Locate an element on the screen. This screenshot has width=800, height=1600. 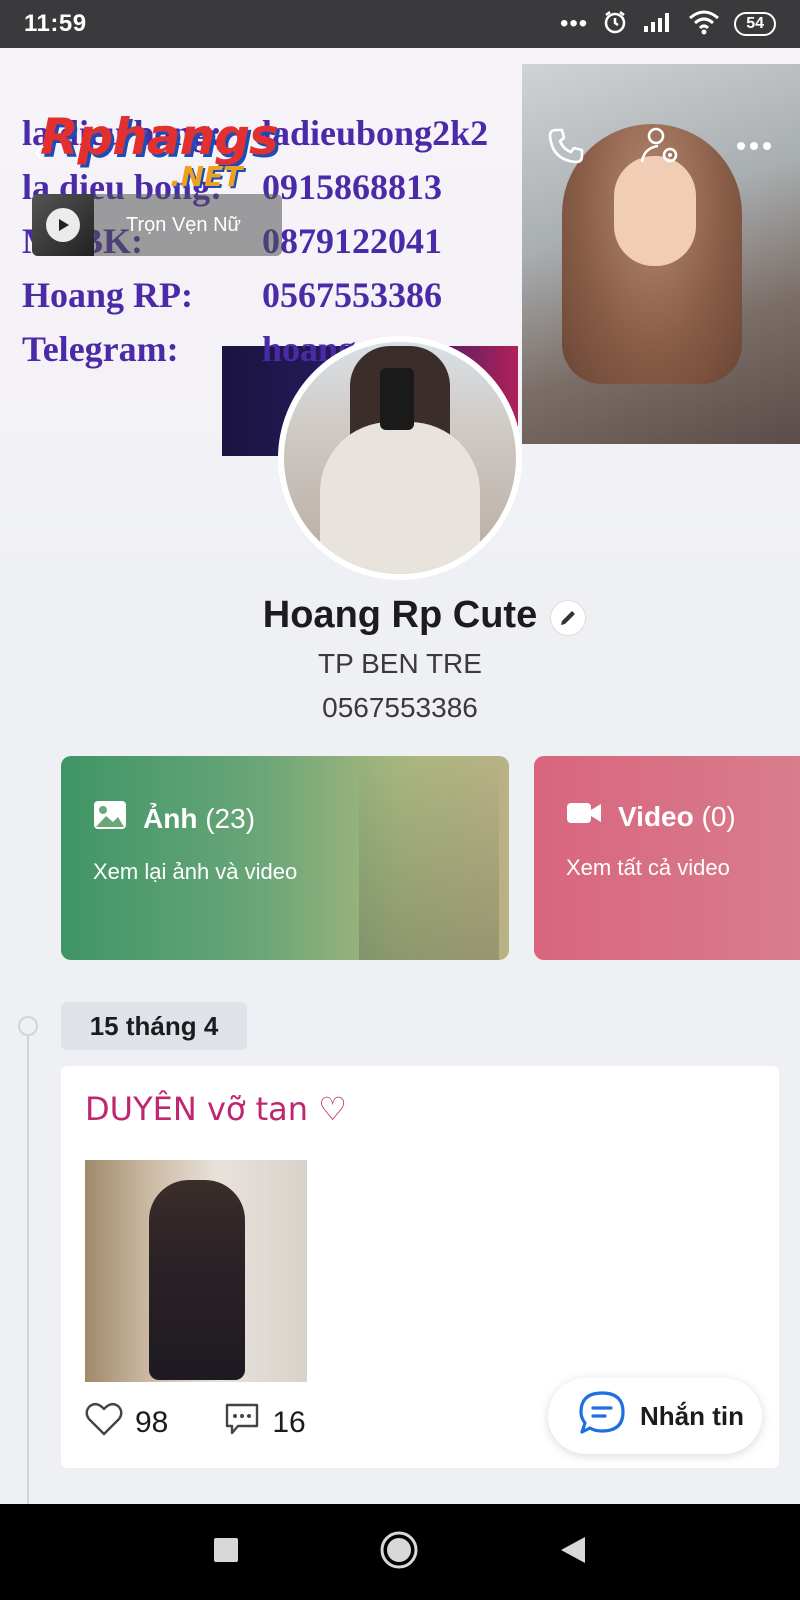
phone-call-icon is located at coordinates (566, 146).